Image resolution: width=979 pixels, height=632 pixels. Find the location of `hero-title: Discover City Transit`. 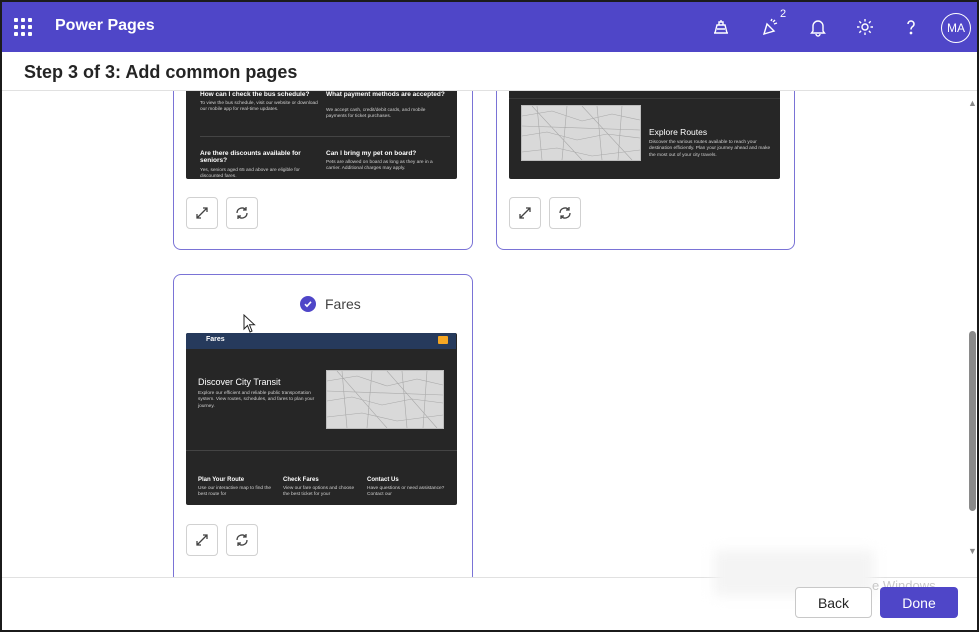

hero-title: Discover City Transit is located at coordinates (239, 382).